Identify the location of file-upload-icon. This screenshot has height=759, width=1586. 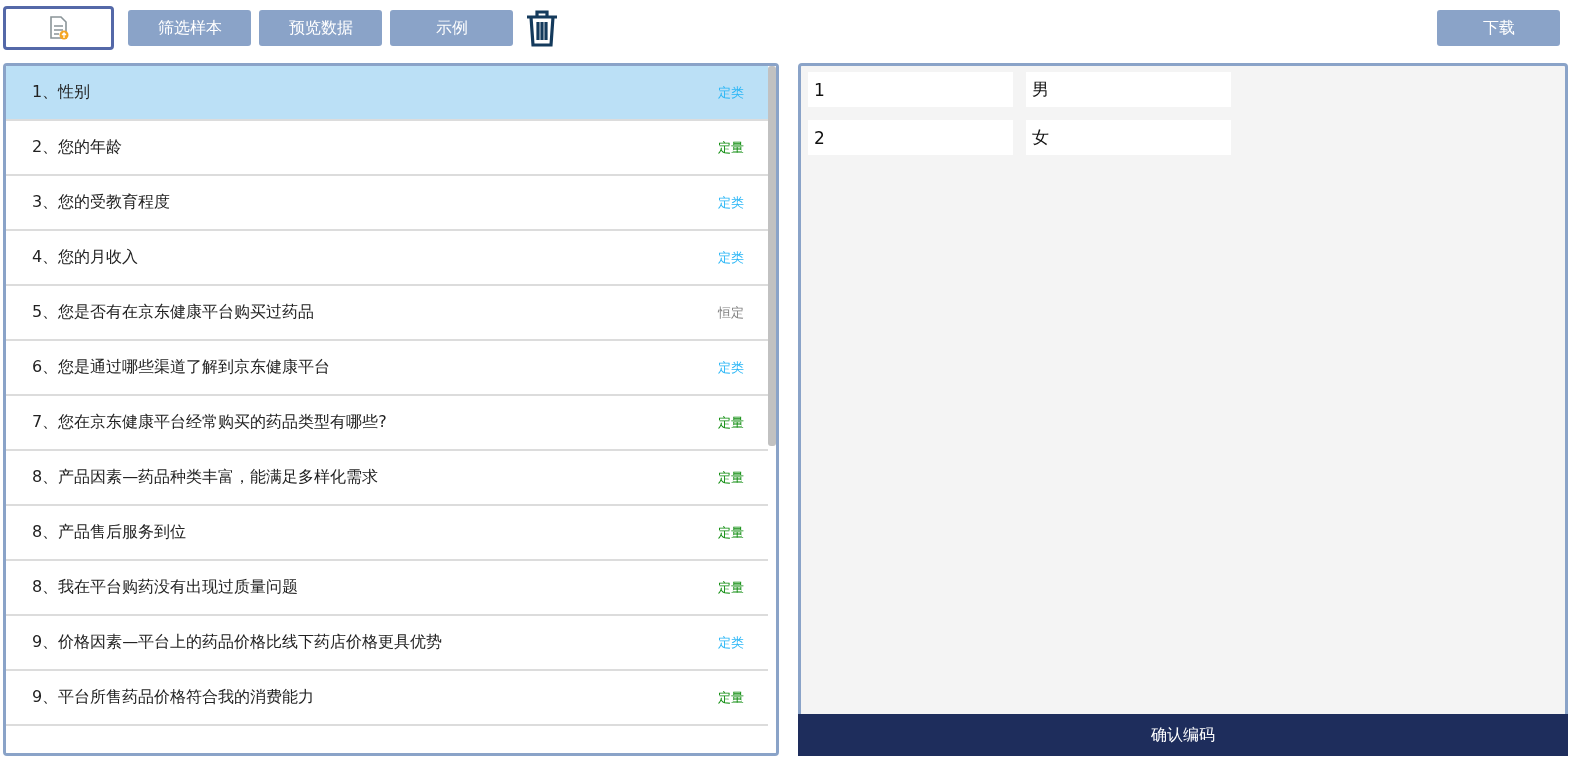
(58, 28).